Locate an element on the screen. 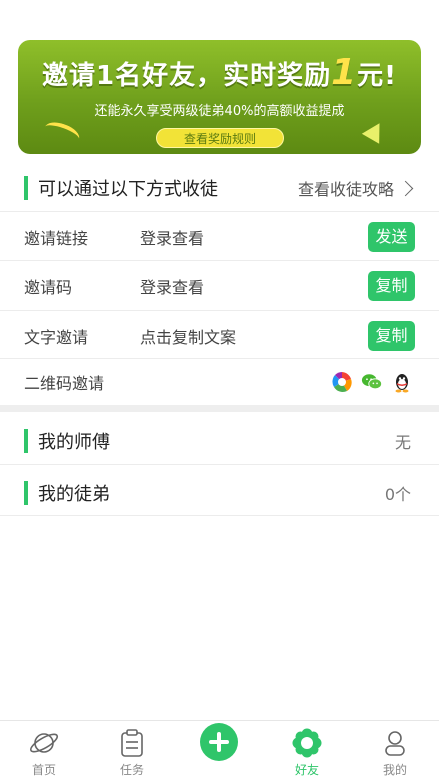  swoosh-decoration is located at coordinates (62, 133).